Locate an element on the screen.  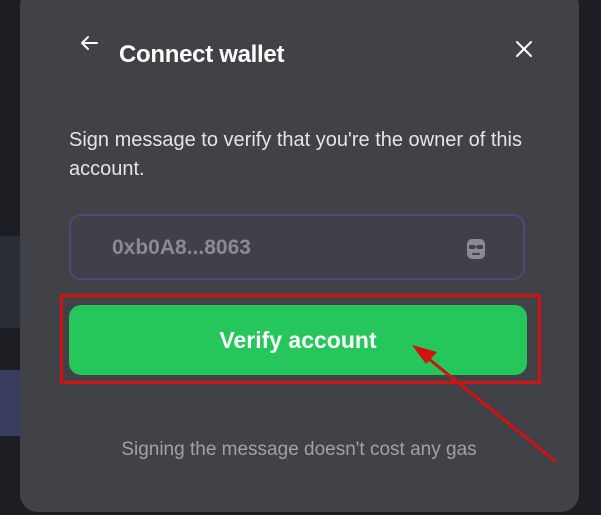
wallet-address: 0xb0A8...8063 is located at coordinates (181, 247).